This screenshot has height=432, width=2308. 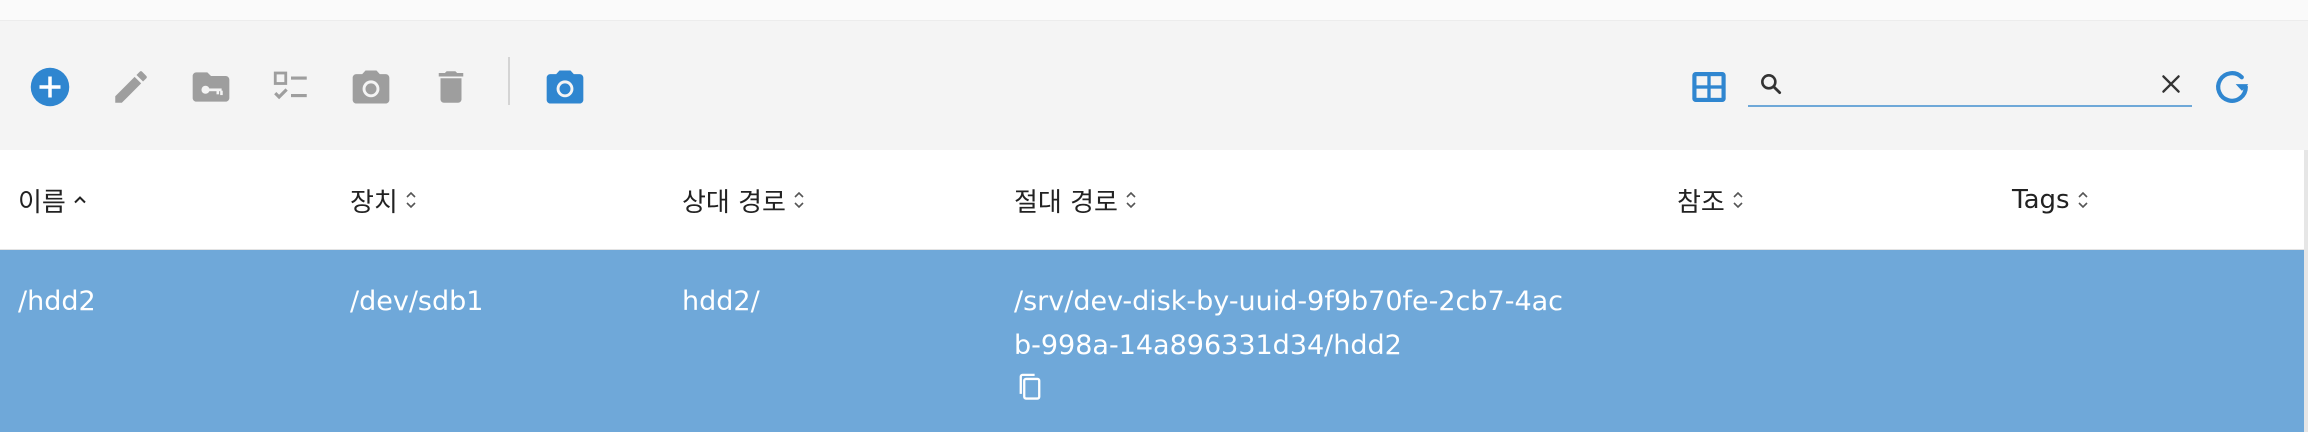 What do you see at coordinates (57, 301) in the screenshot?
I see `cell-name: /hdd2` at bounding box center [57, 301].